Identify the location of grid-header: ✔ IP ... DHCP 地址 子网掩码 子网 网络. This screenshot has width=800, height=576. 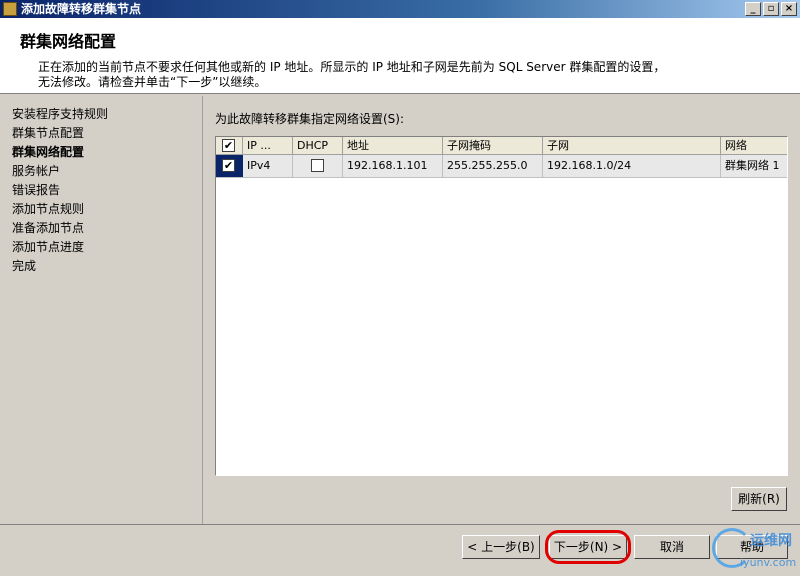
(501, 146).